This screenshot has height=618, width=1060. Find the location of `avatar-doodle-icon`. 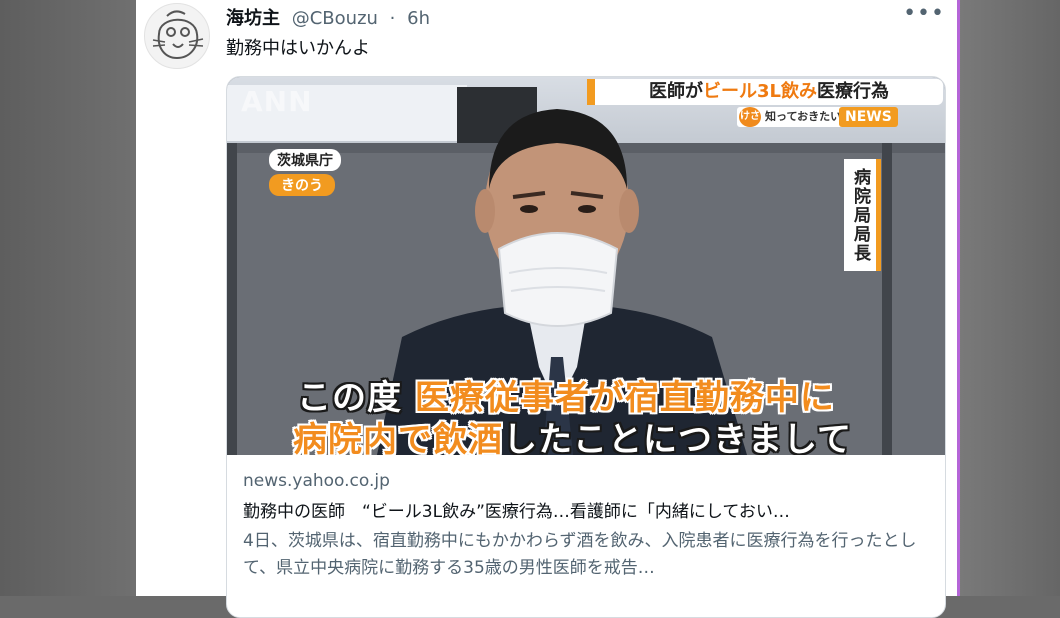

avatar-doodle-icon is located at coordinates (178, 35).